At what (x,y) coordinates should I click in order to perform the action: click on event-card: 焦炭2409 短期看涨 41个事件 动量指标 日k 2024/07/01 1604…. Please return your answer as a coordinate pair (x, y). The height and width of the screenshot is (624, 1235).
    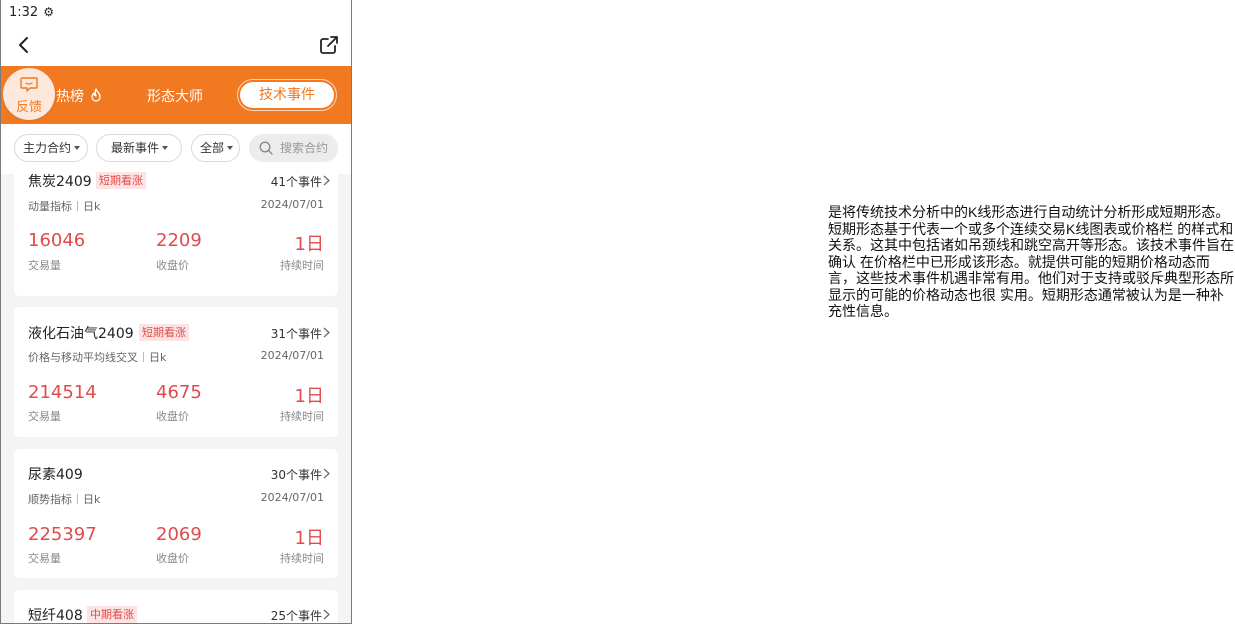
    Looking at the image, I should click on (176, 230).